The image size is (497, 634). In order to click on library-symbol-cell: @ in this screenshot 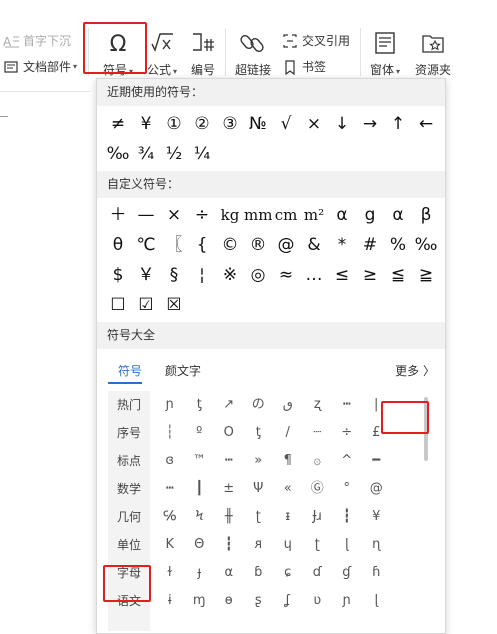, I will do `click(377, 489)`.